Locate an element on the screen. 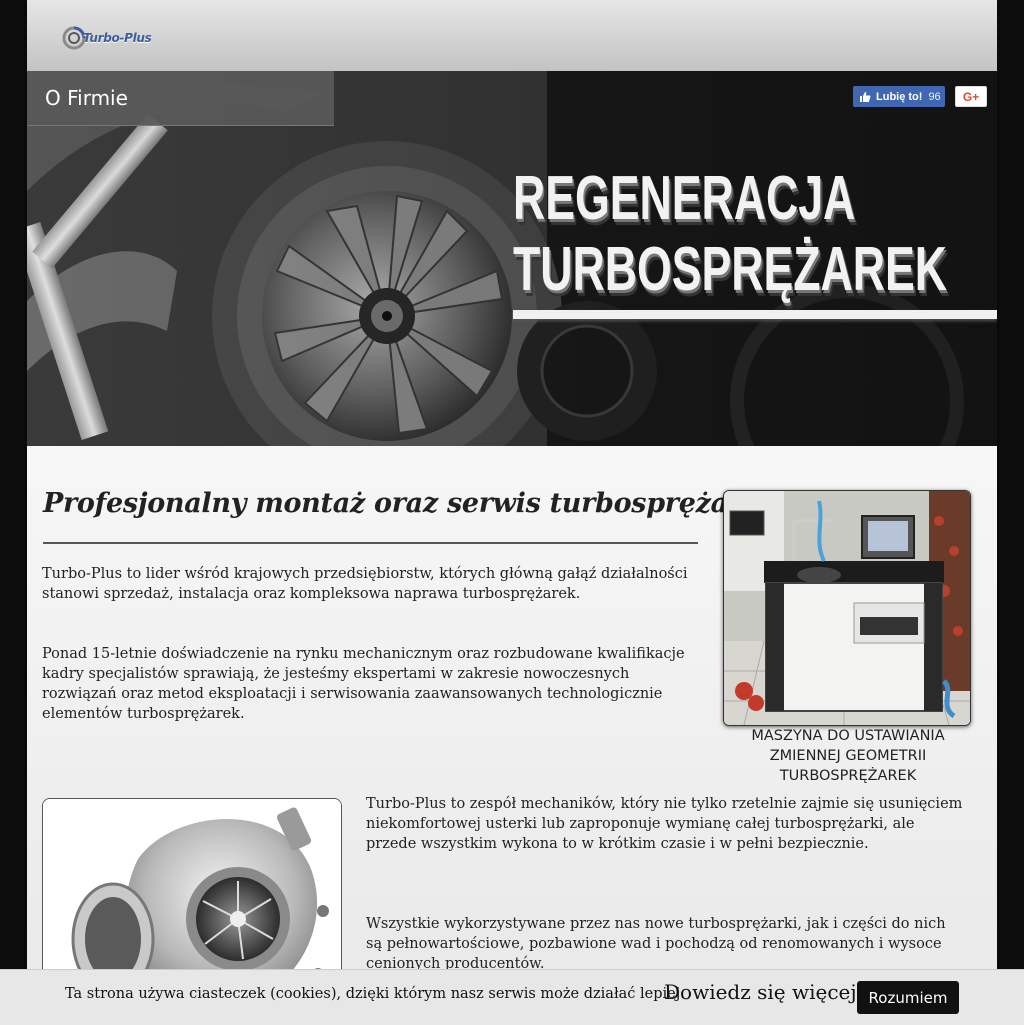 The width and height of the screenshot is (1024, 1025). google-plus-button: G+ is located at coordinates (971, 96).